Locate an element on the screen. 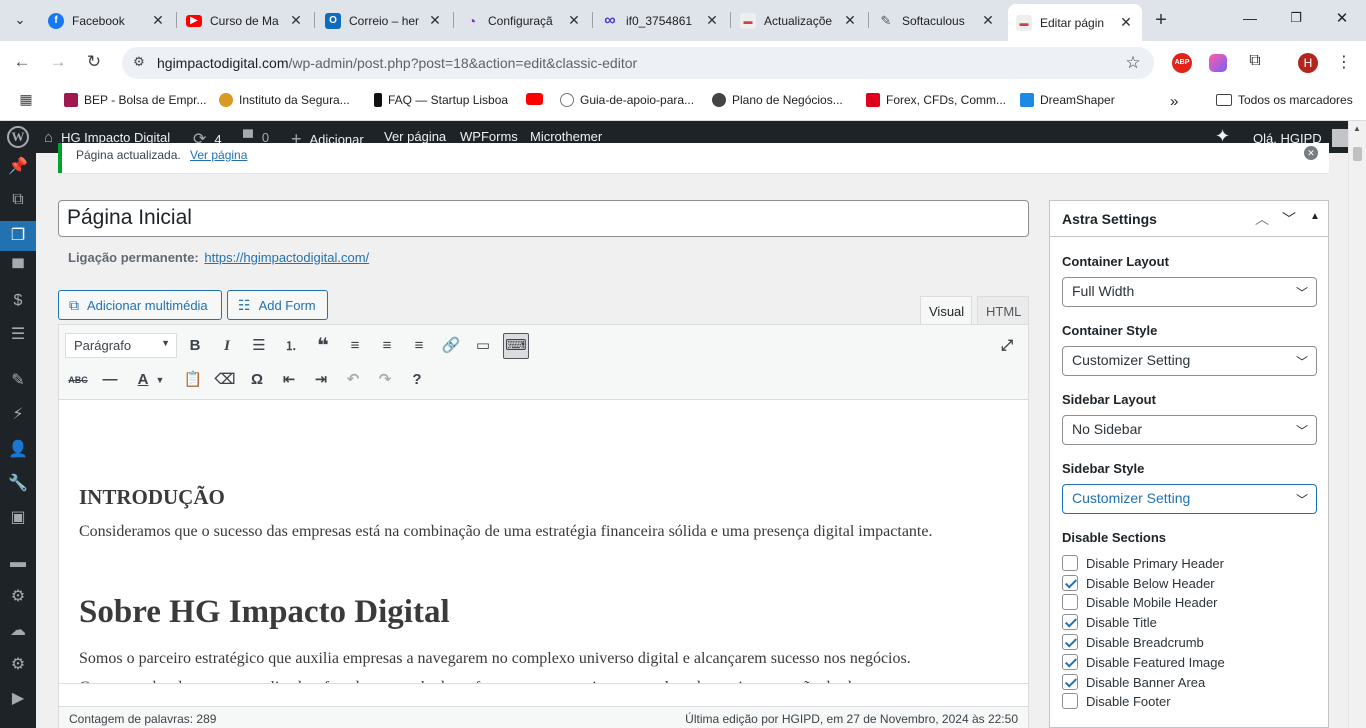 The height and width of the screenshot is (728, 1366). indent-icon: ⇥ is located at coordinates (321, 380).